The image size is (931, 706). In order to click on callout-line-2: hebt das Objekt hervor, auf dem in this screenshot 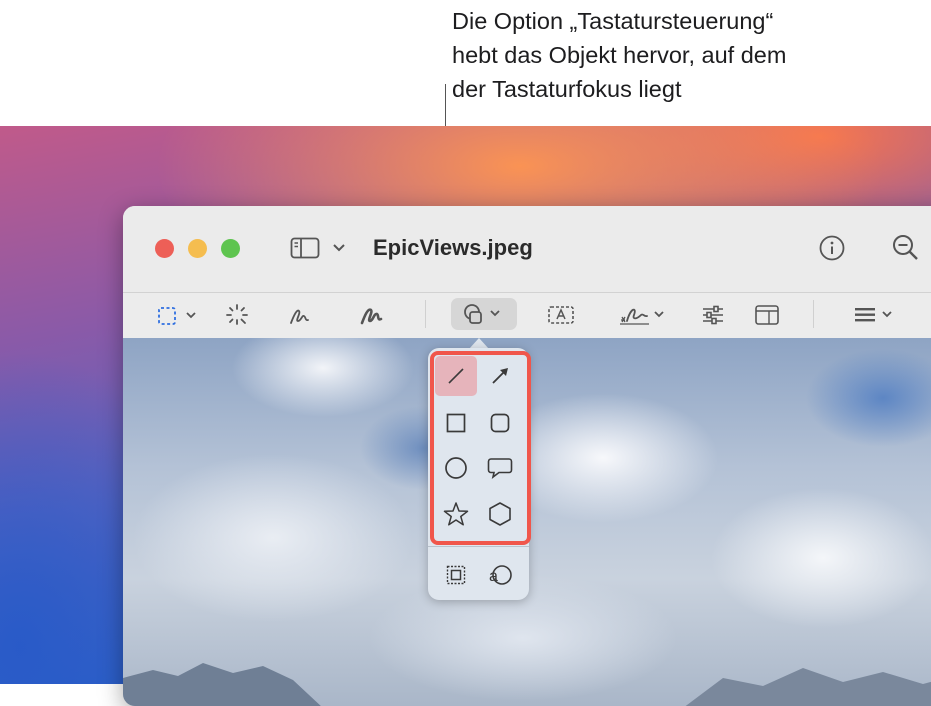, I will do `click(619, 55)`.